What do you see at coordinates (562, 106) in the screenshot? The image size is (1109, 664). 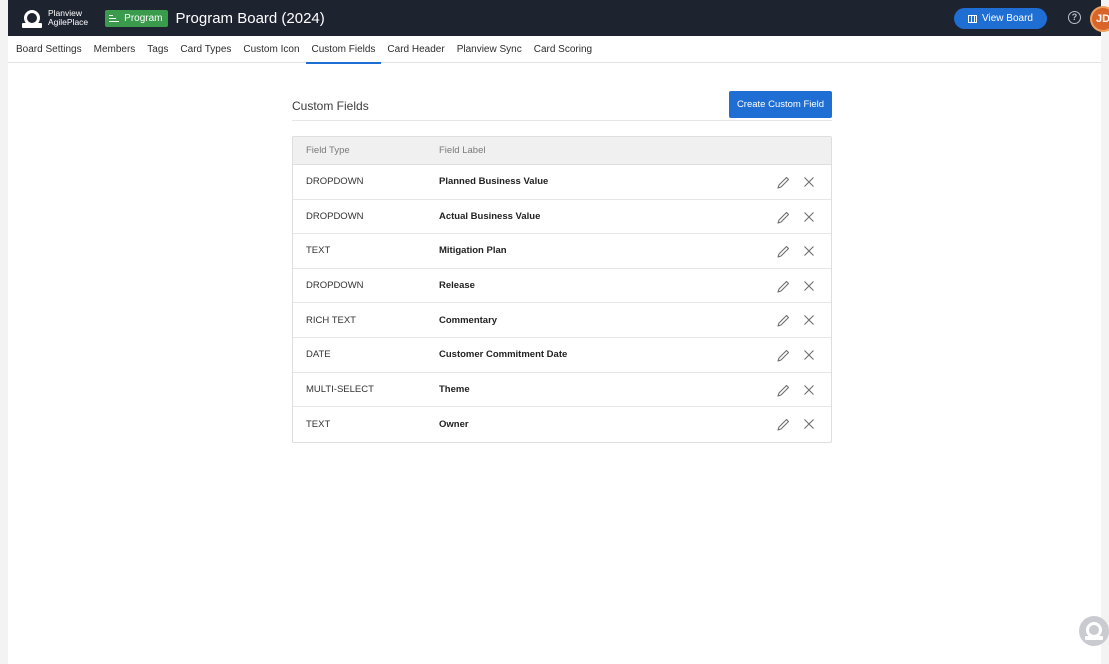 I see `section-header: Custom Fields Create Custom Field` at bounding box center [562, 106].